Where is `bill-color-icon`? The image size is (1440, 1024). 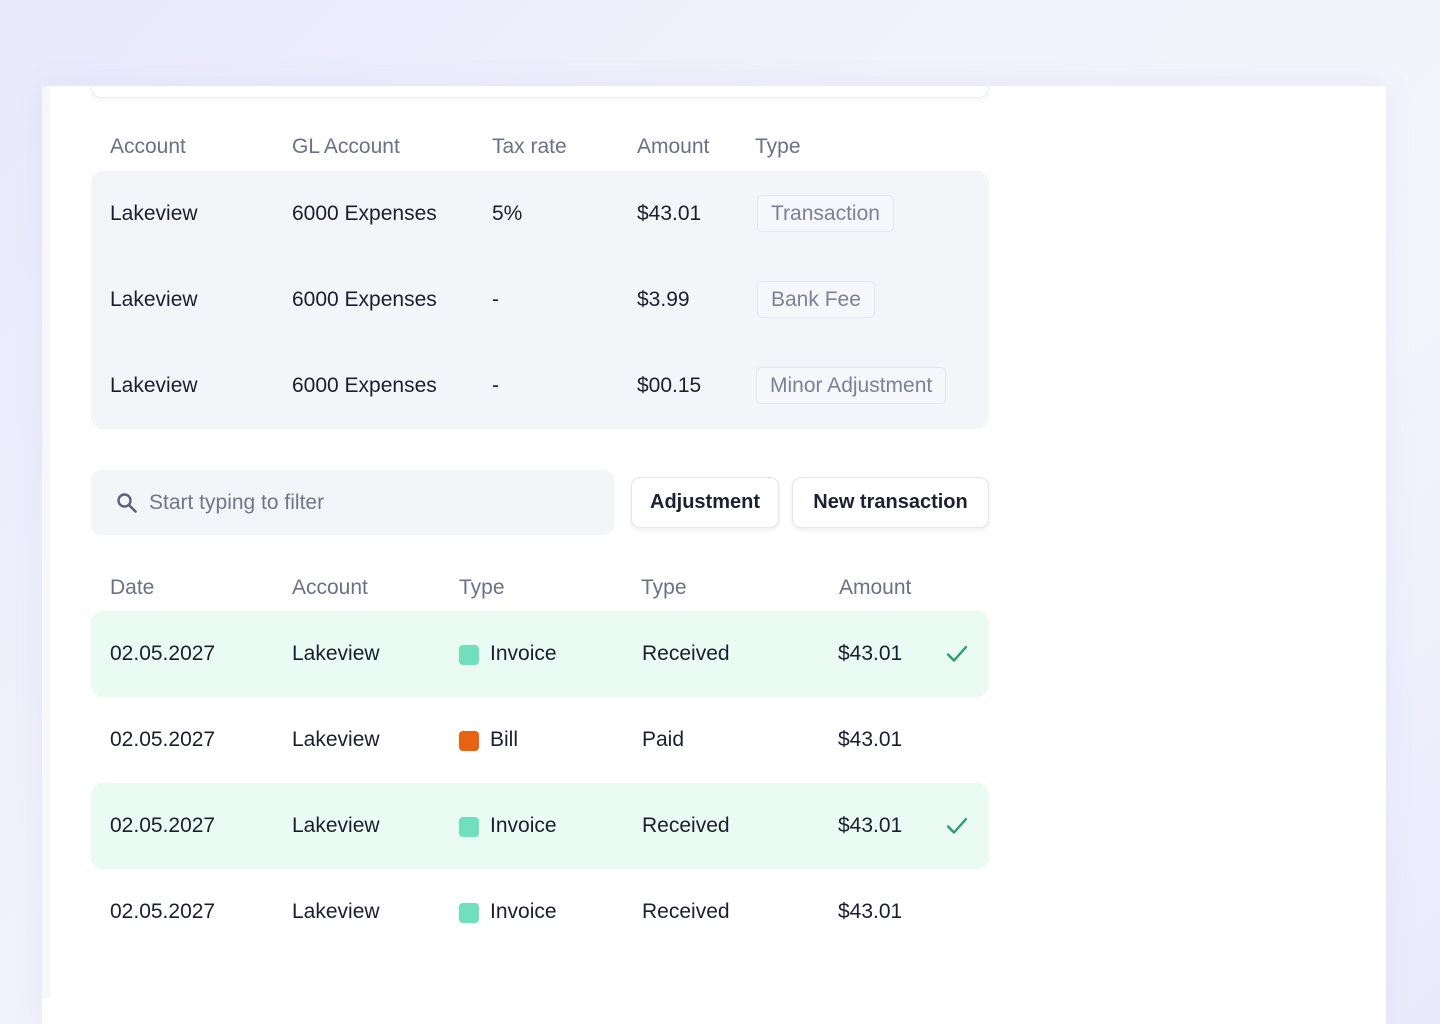
bill-color-icon is located at coordinates (469, 741).